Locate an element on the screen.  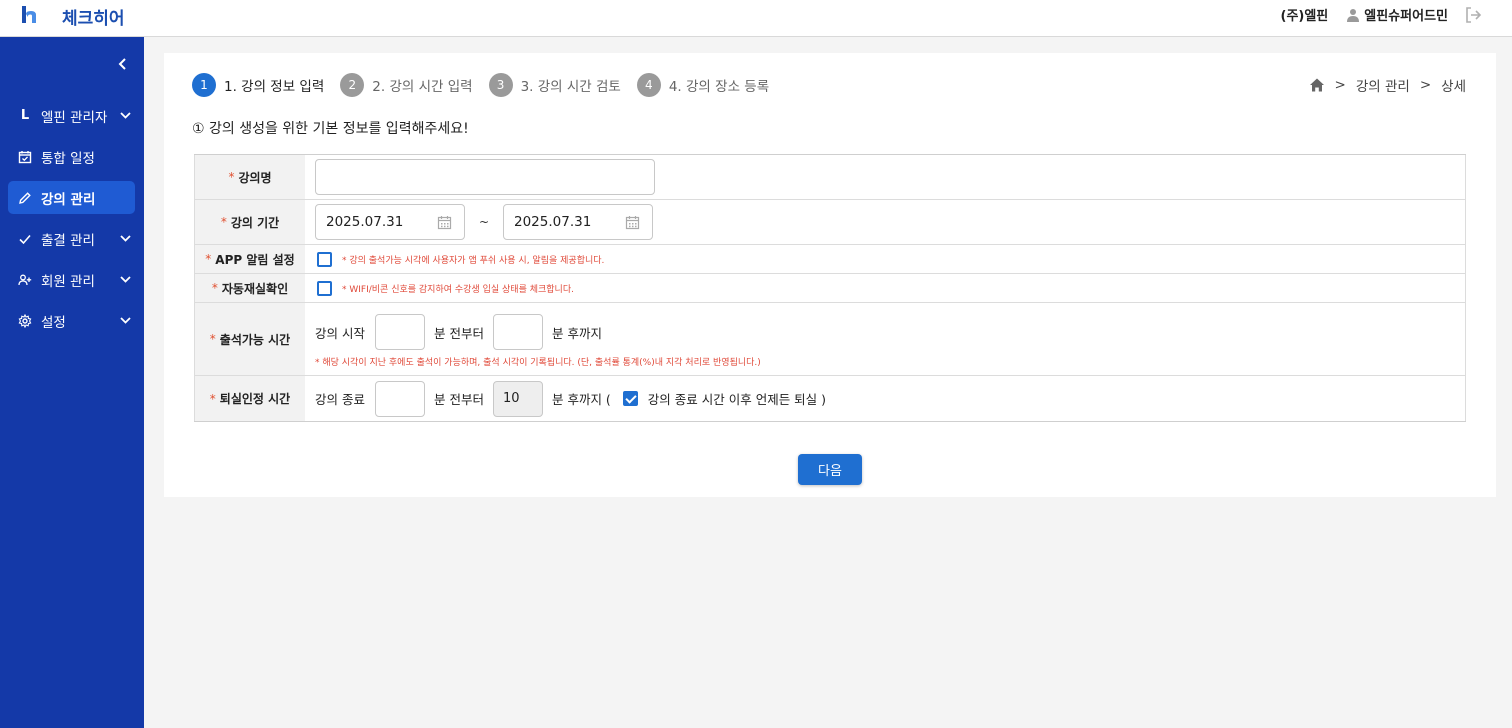
sidebar-item-label: 통합 일정 is located at coordinates (68, 158).